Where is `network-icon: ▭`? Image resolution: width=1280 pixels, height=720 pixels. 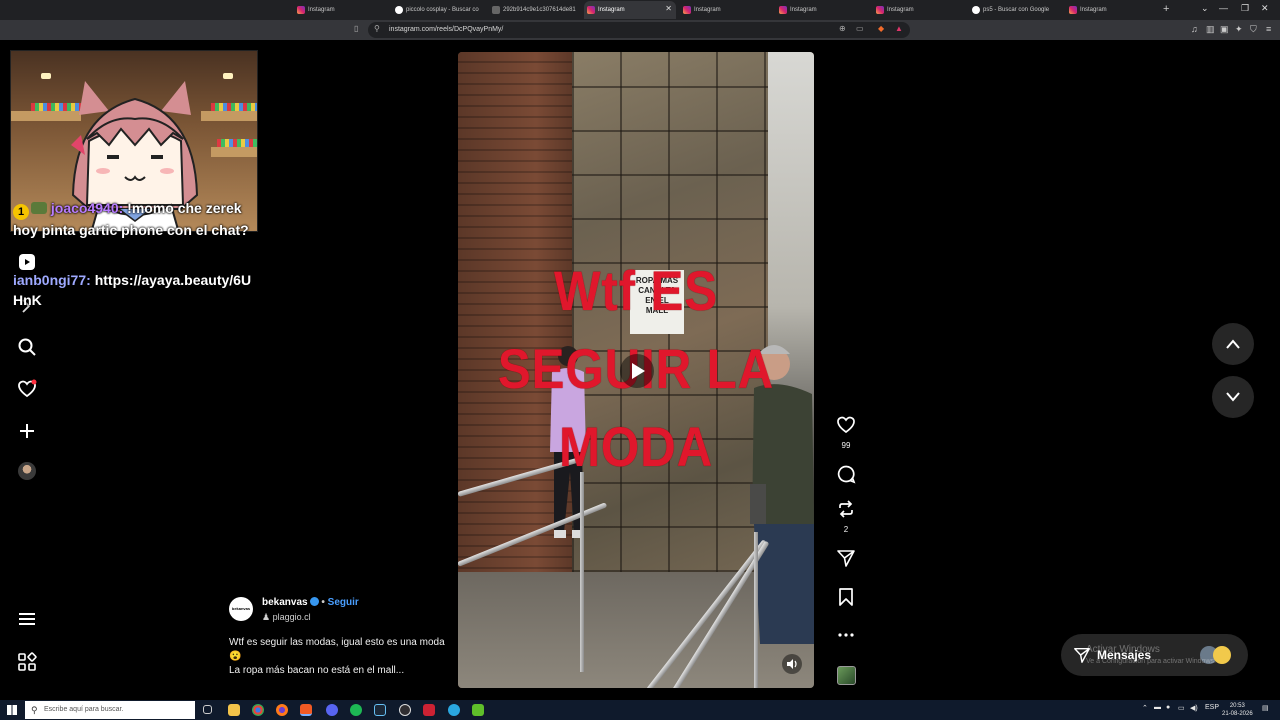 network-icon: ▭ is located at coordinates (1181, 708).